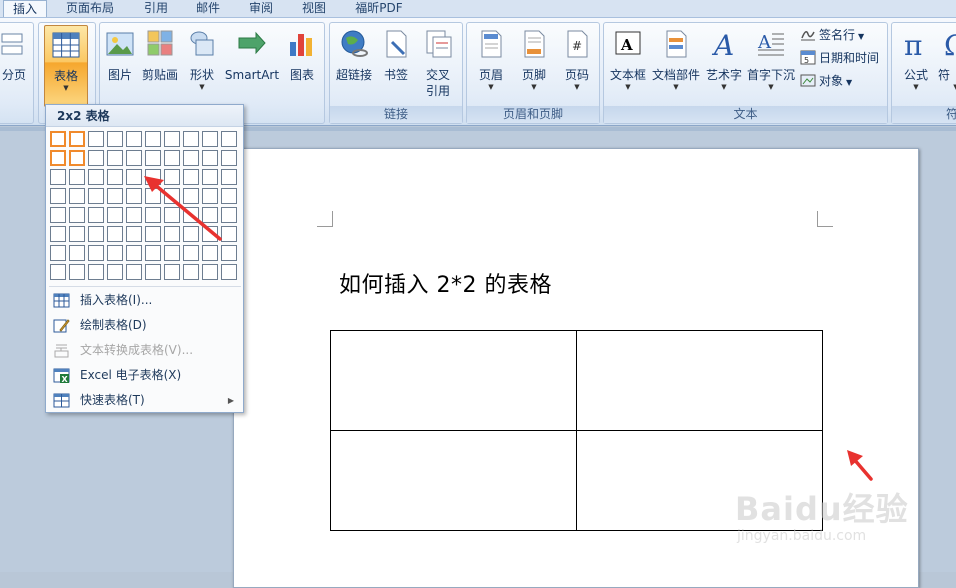  I want to click on symbol-button: Ω 符 ▼, so click(947, 63).